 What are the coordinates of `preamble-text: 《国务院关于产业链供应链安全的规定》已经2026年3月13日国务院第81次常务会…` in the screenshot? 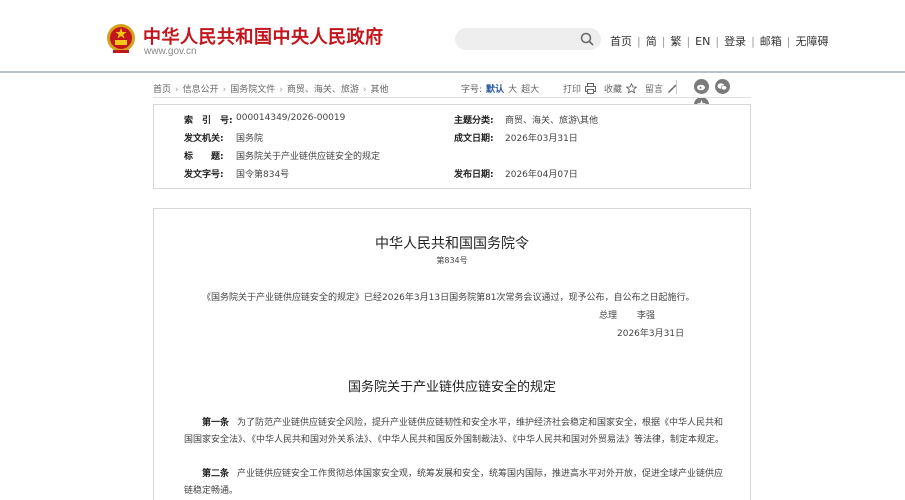 It's located at (448, 298).